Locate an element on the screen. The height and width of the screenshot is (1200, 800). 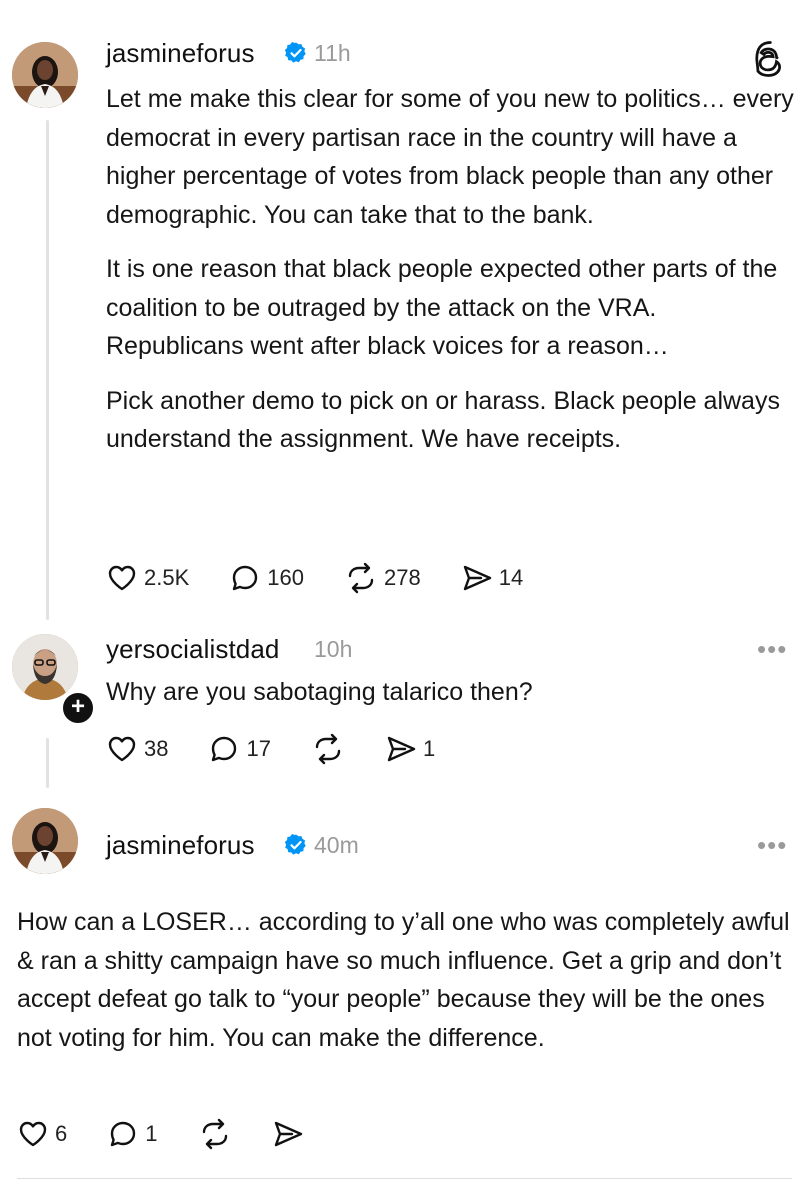
post-body: Why are you sabotaging talarico then? is located at coordinates (319, 692).